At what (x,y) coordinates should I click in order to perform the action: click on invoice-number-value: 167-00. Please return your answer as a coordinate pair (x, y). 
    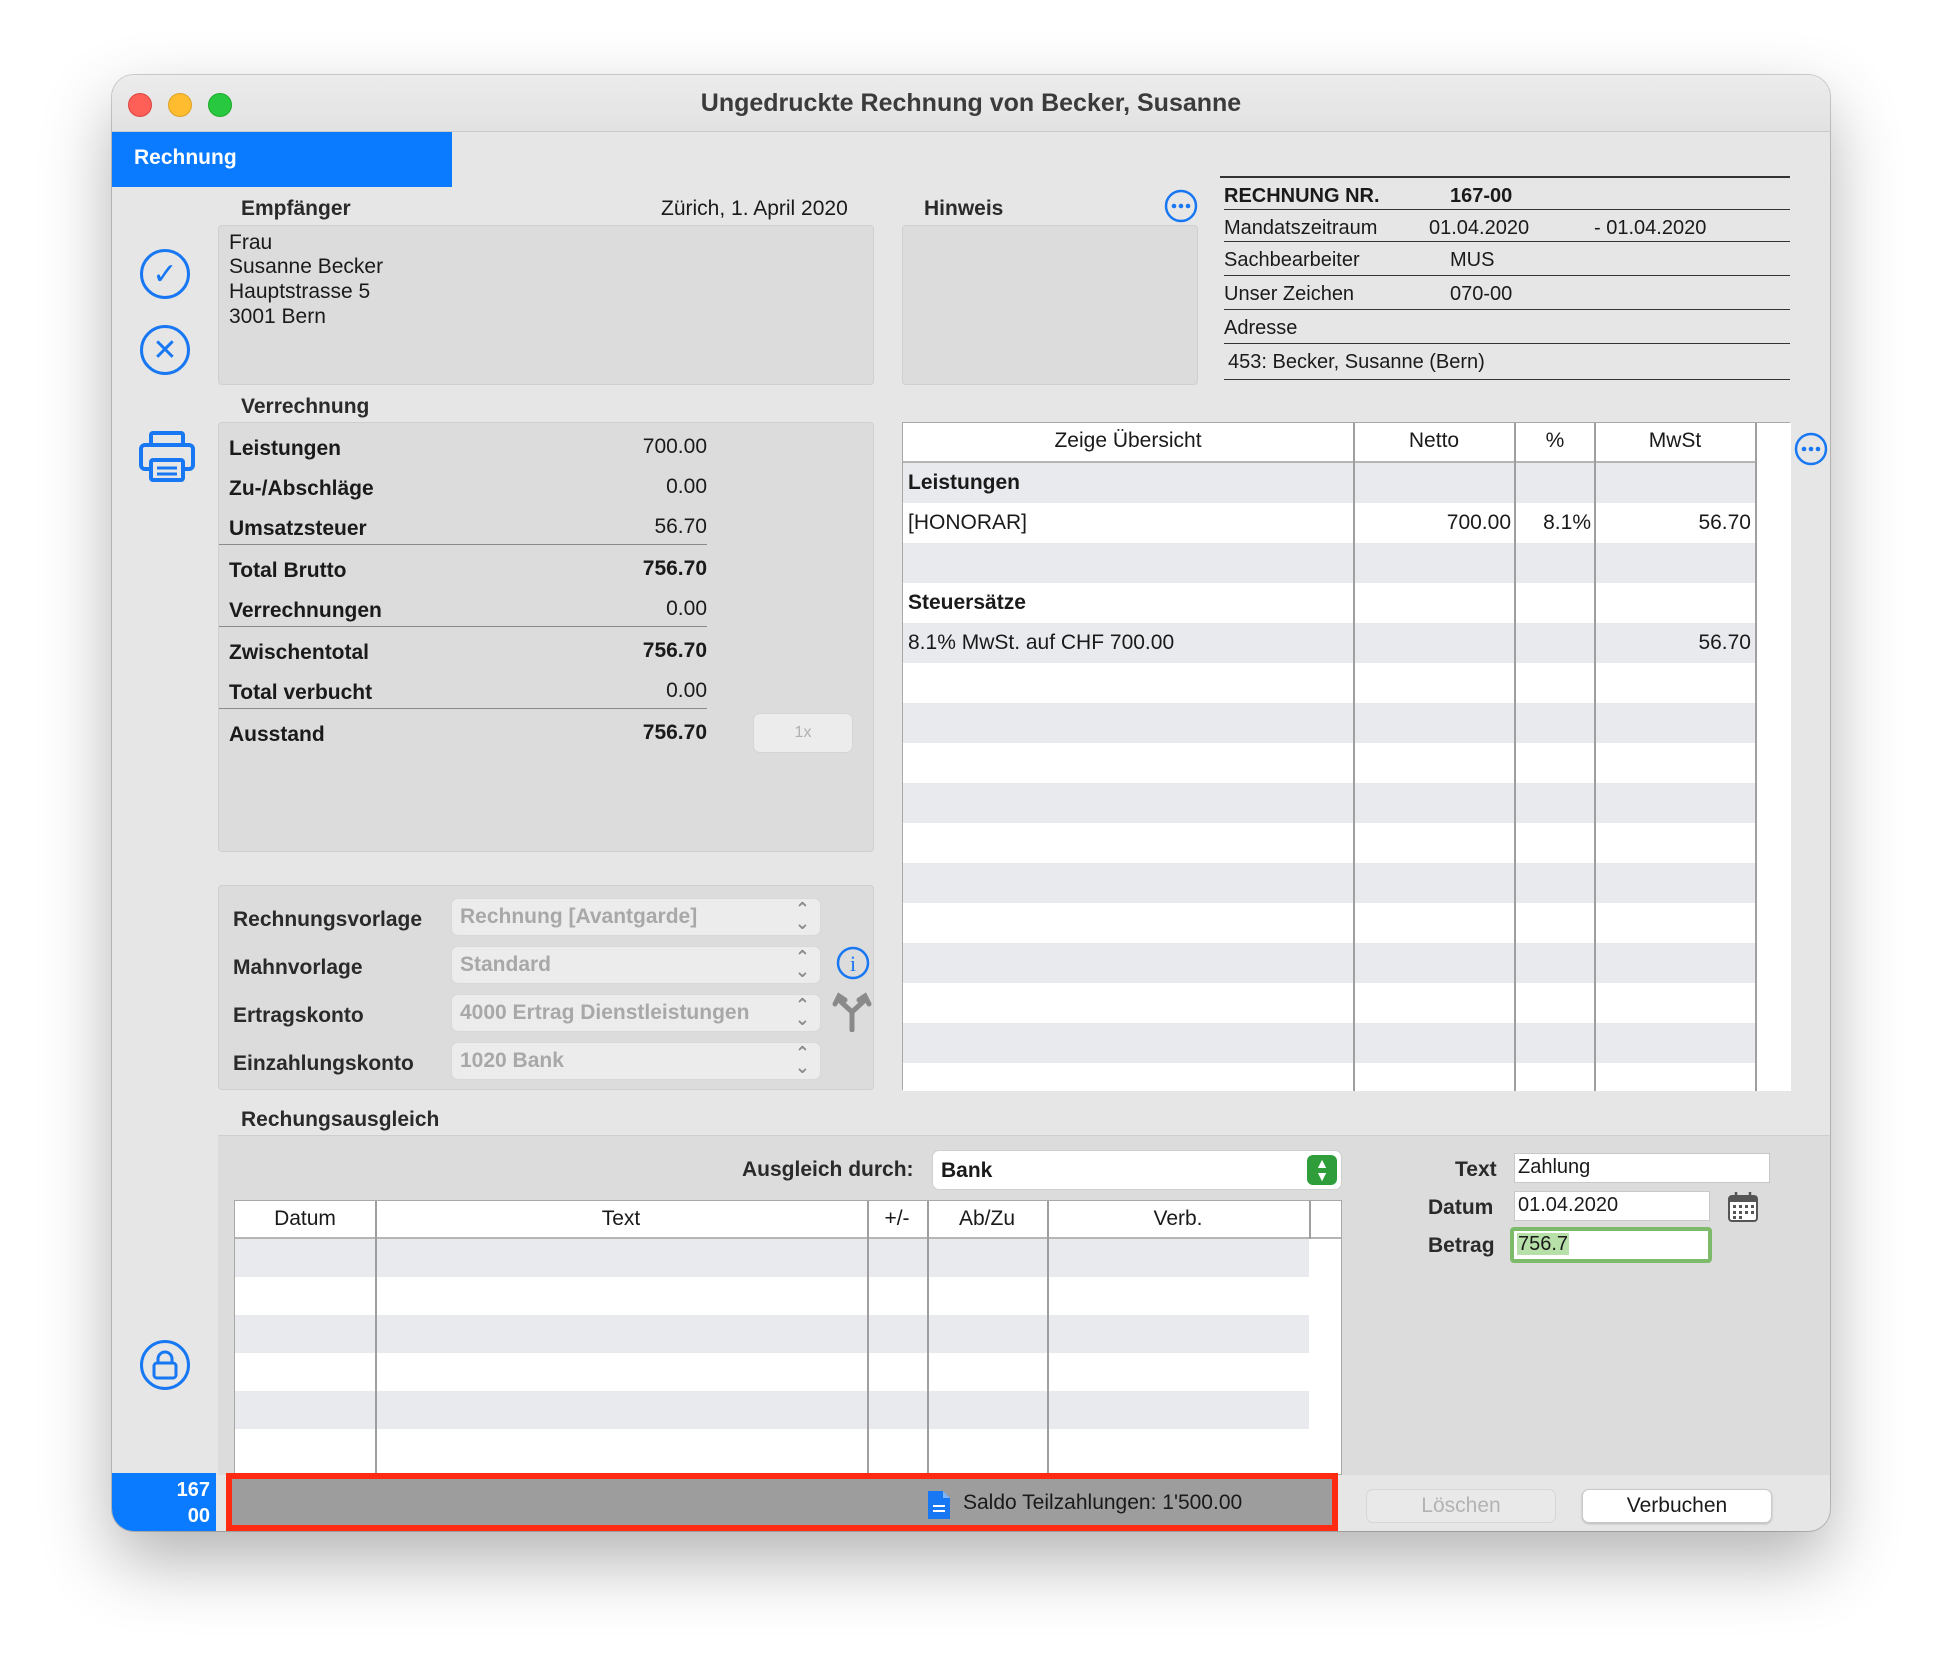
    Looking at the image, I should click on (1481, 196).